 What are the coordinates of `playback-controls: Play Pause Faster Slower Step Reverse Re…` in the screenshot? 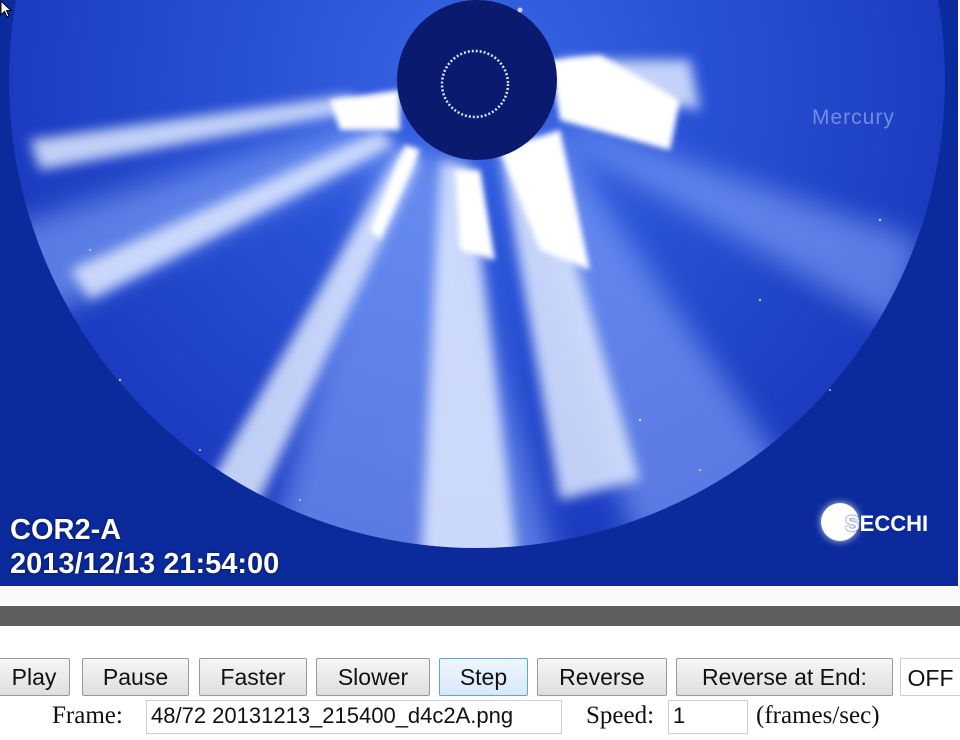 It's located at (480, 678).